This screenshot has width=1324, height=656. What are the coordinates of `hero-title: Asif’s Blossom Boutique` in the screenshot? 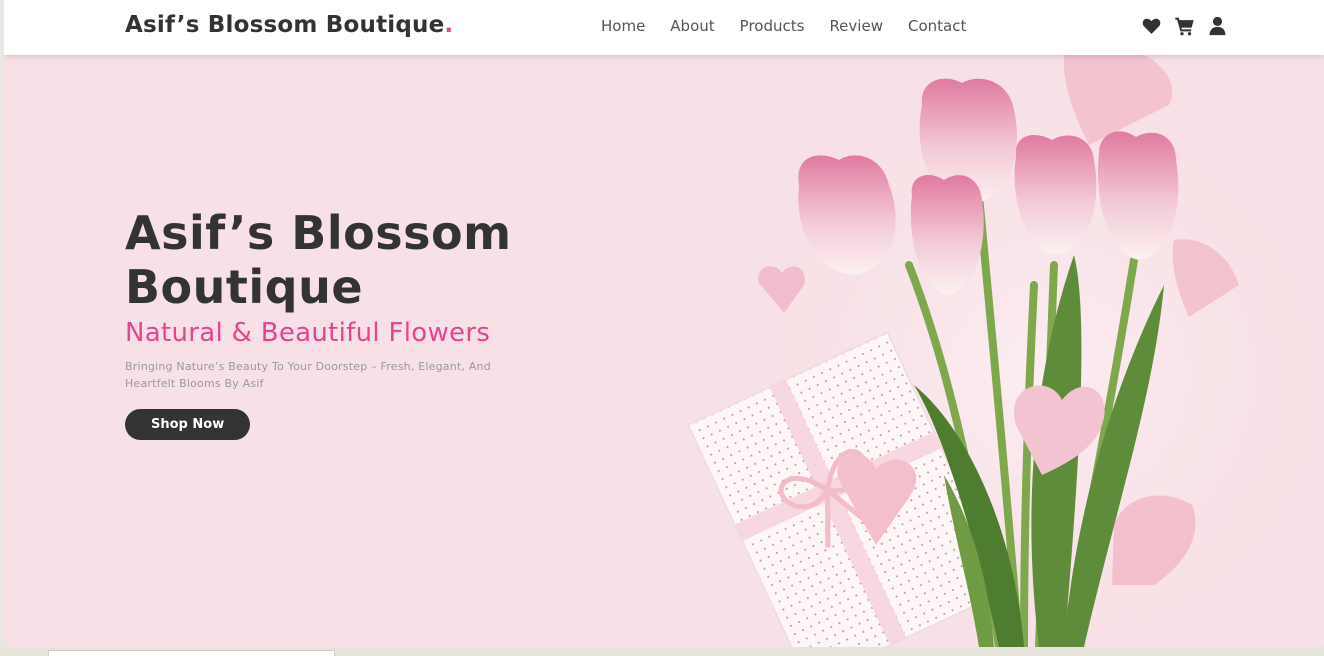 It's located at (318, 260).